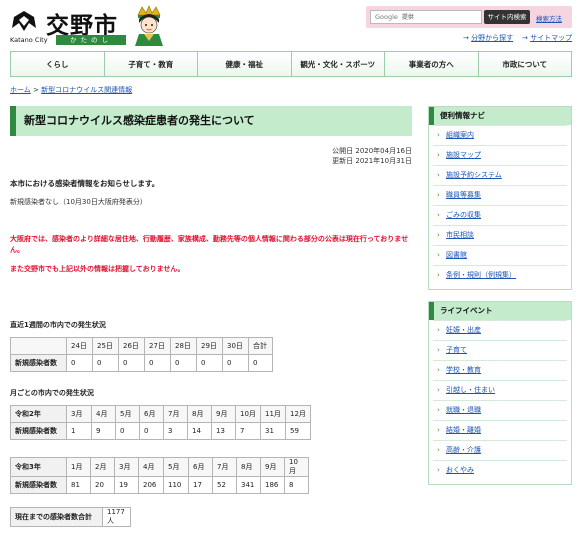  I want to click on arrow-right-icon: →, so click(525, 38).